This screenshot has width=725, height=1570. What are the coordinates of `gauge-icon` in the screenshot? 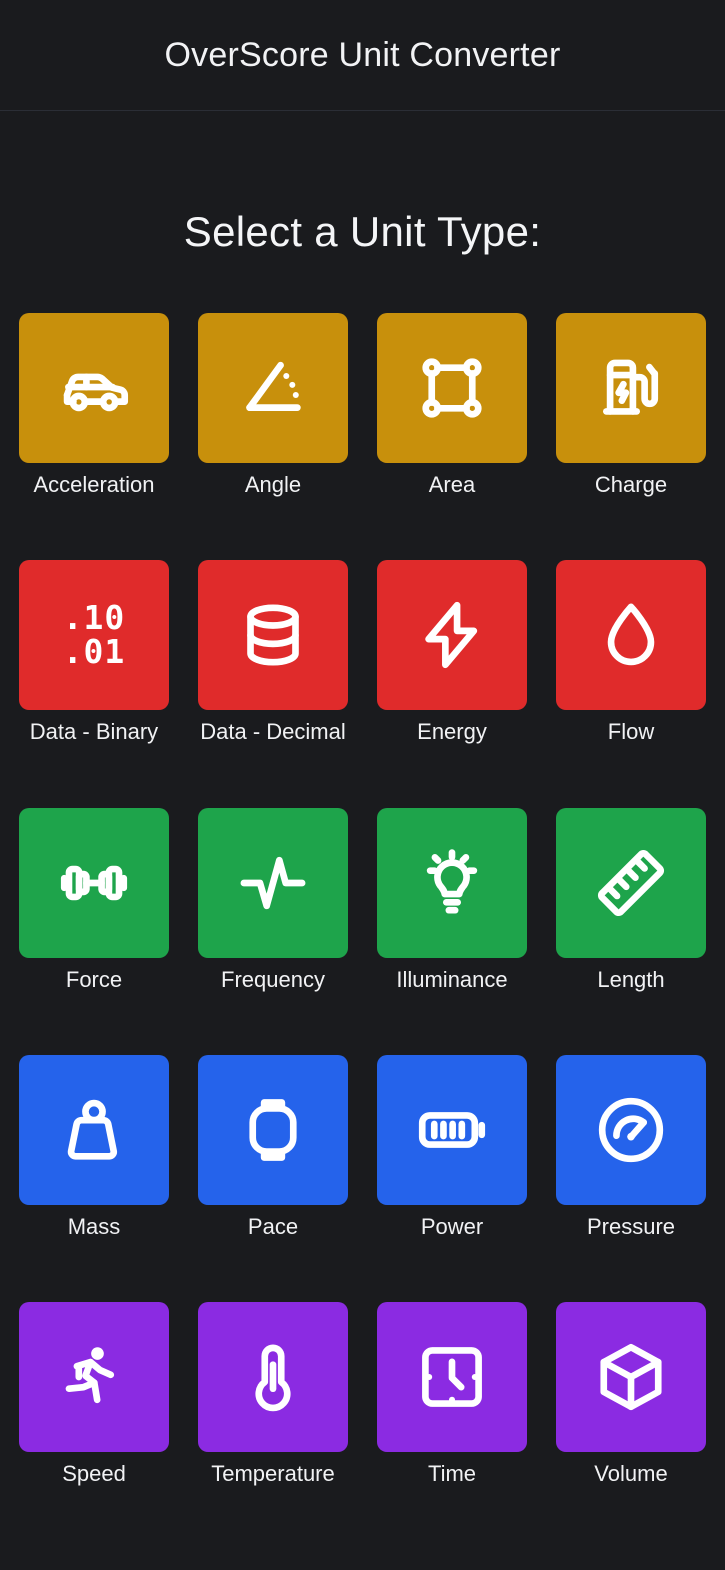 It's located at (631, 1130).